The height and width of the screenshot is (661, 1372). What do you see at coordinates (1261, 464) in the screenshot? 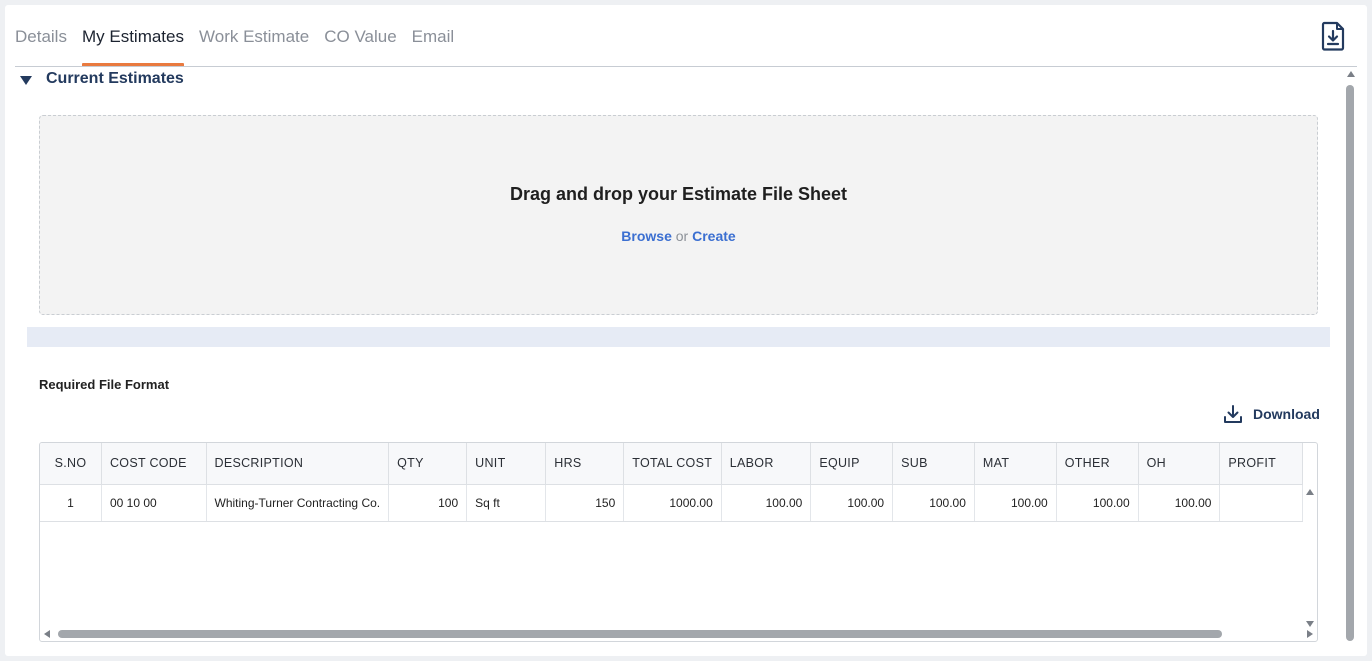
I see `column-header: PROFIT` at bounding box center [1261, 464].